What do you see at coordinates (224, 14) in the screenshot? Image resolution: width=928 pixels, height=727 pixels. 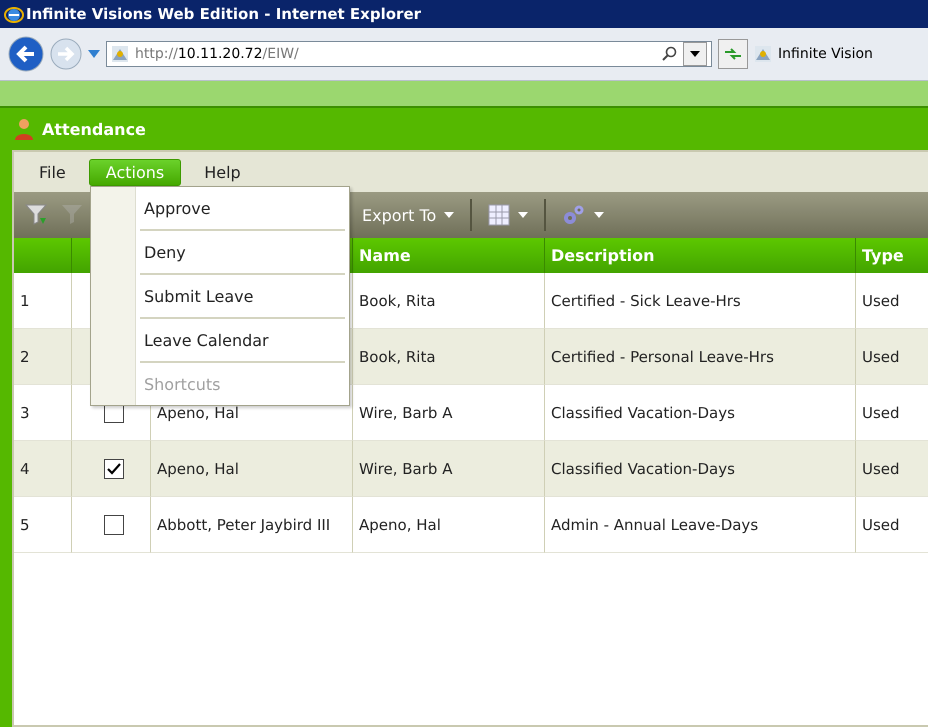 I see `window-title: Infinite Visions Web Edition - Internet Explorer` at bounding box center [224, 14].